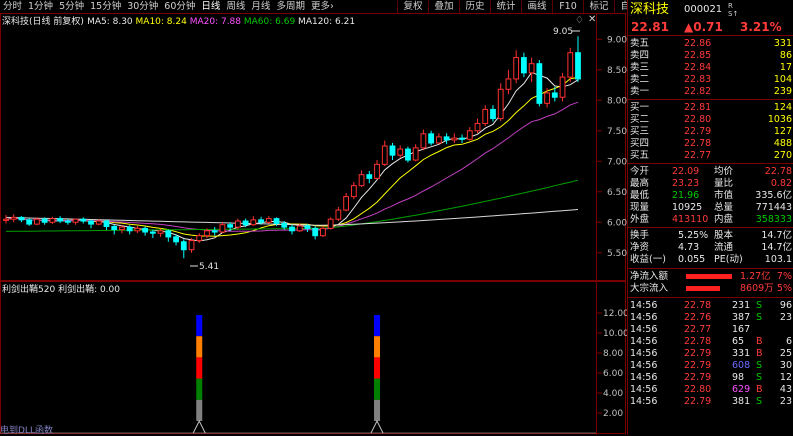 This screenshot has width=793, height=436. I want to click on flow-label: 大宗流入, so click(649, 288).